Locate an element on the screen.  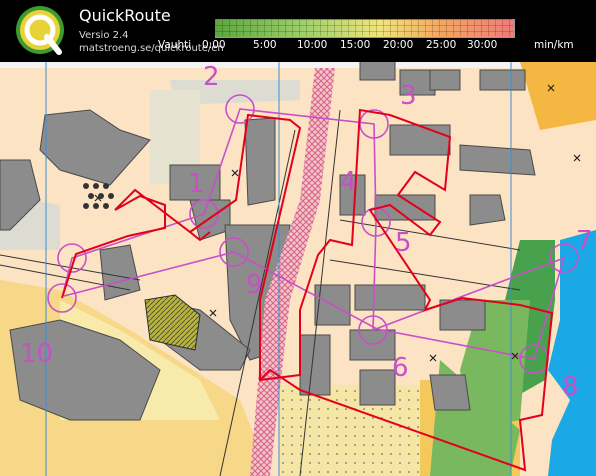
control-number-10: 10 is located at coordinates (36, 354).